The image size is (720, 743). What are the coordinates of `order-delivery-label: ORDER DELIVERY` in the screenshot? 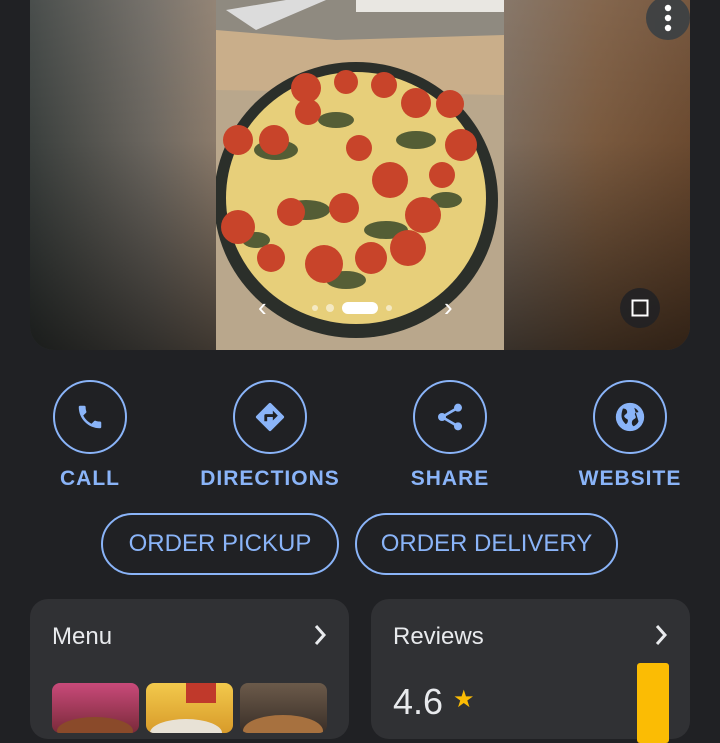 It's located at (486, 543).